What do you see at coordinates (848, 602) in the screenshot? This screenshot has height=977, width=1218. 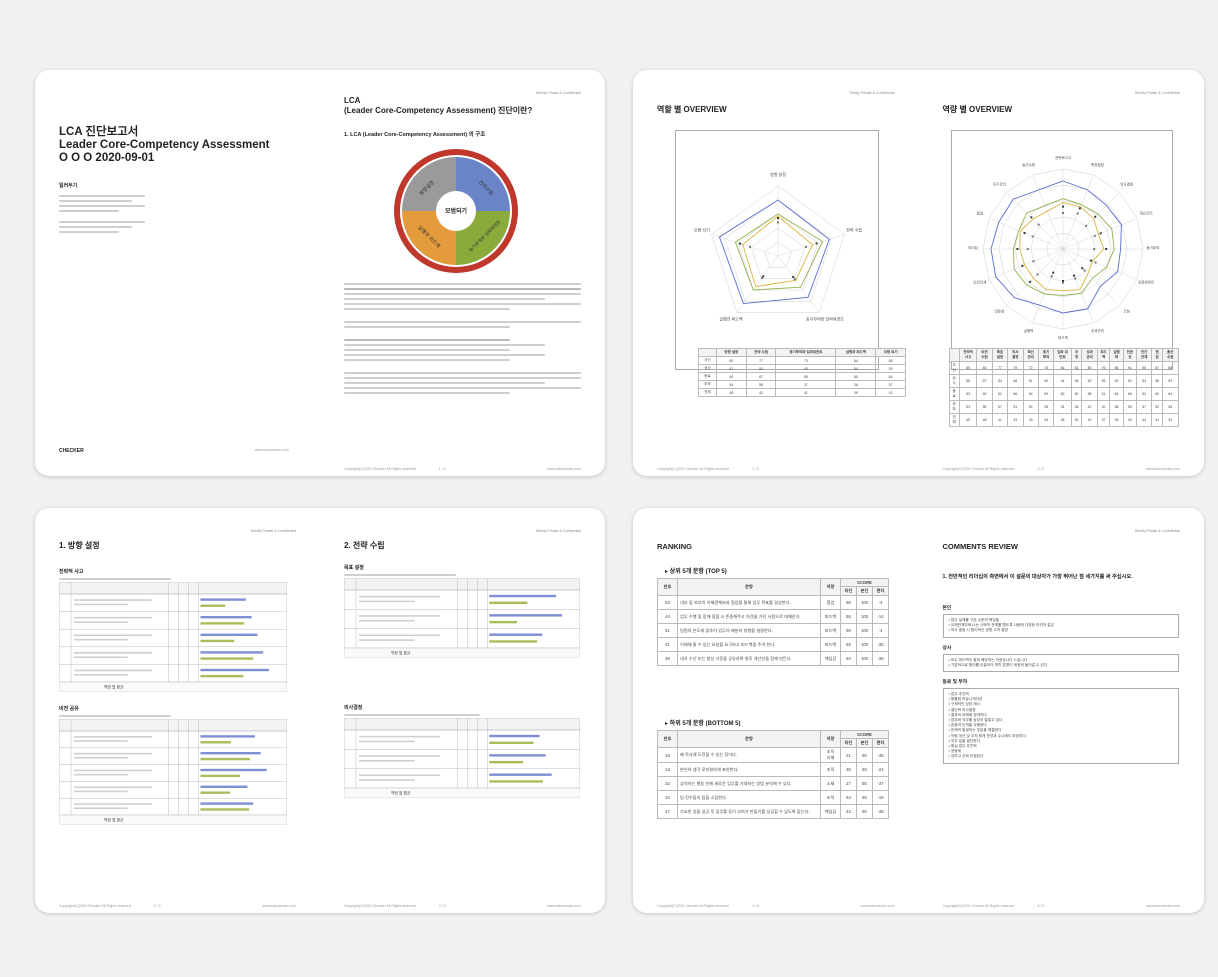 I see `top5-cell: 96` at bounding box center [848, 602].